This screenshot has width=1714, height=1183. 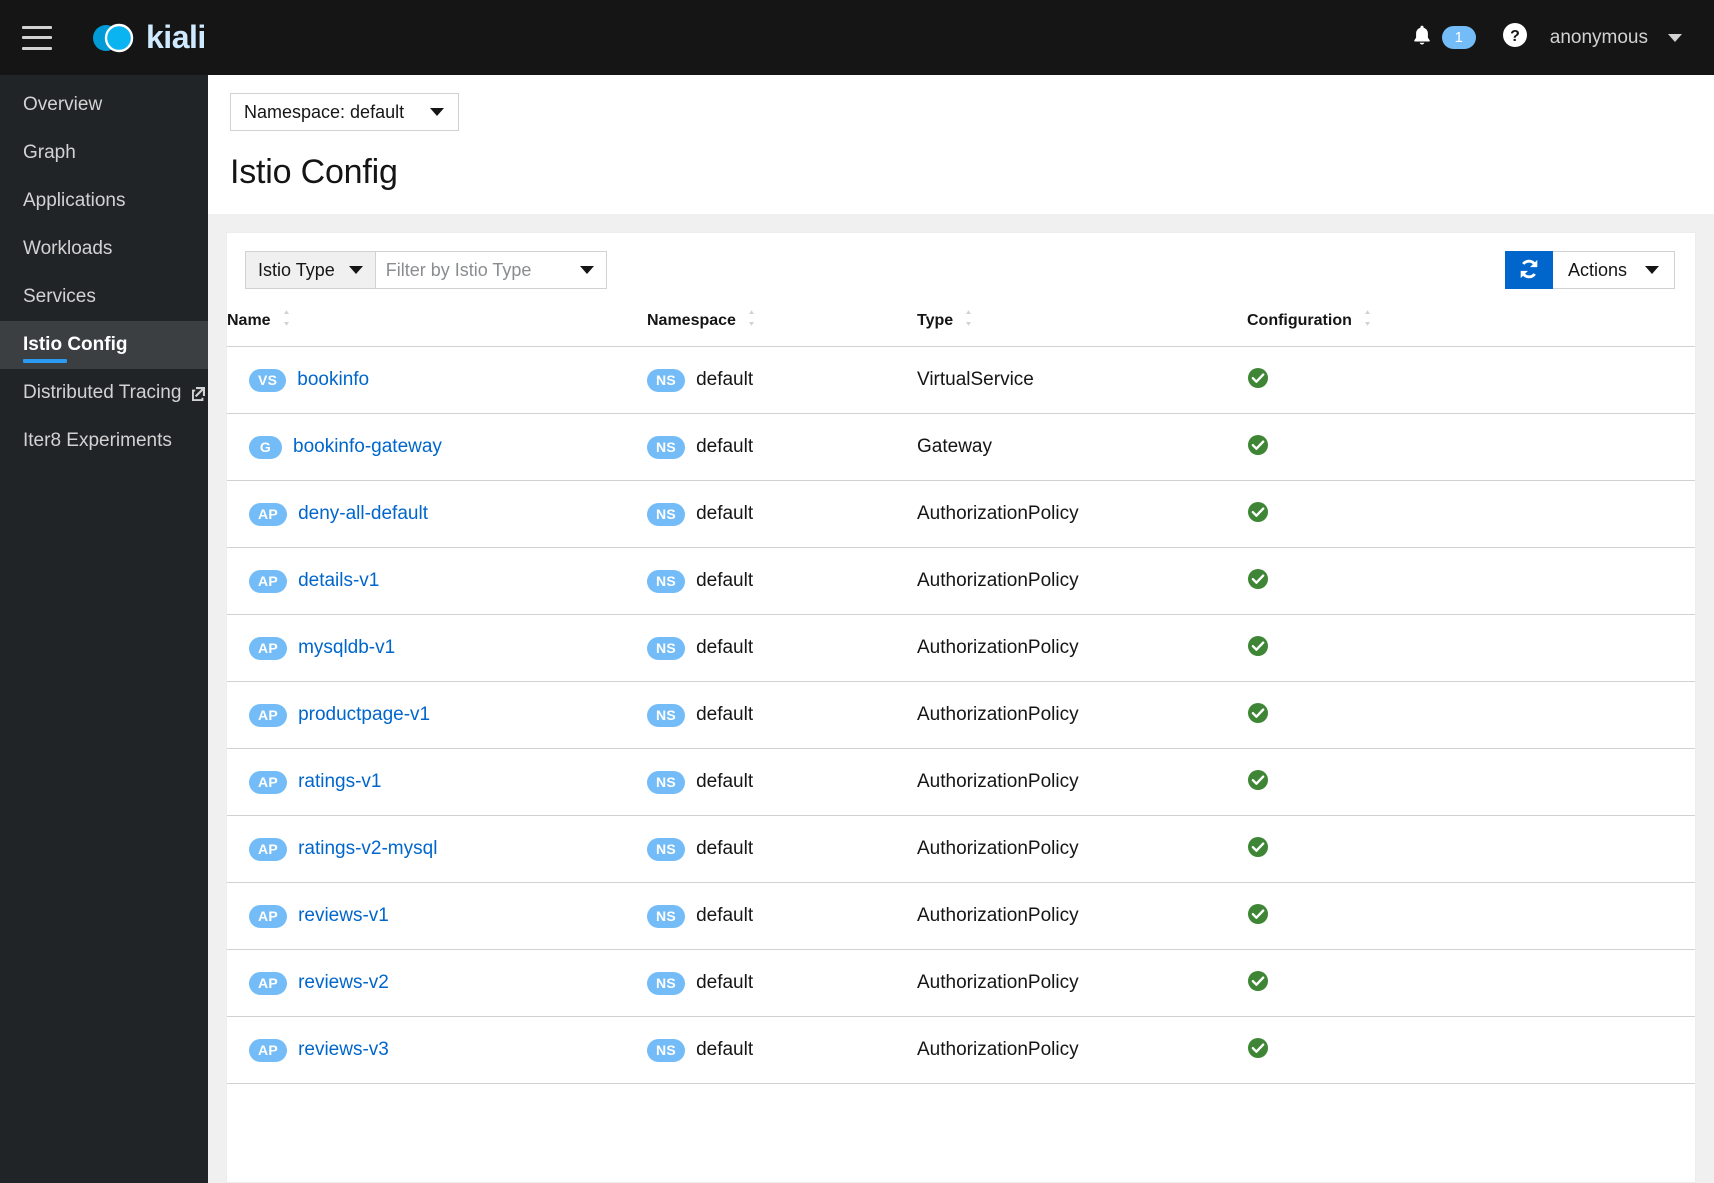 I want to click on cell-name: AP reviews-v2, so click(x=437, y=983).